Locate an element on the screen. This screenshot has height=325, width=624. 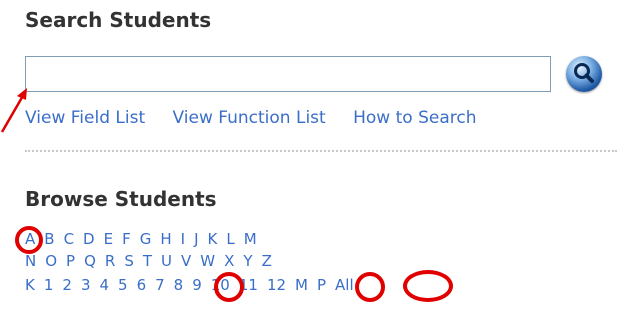
browse-link-o: O is located at coordinates (51, 261).